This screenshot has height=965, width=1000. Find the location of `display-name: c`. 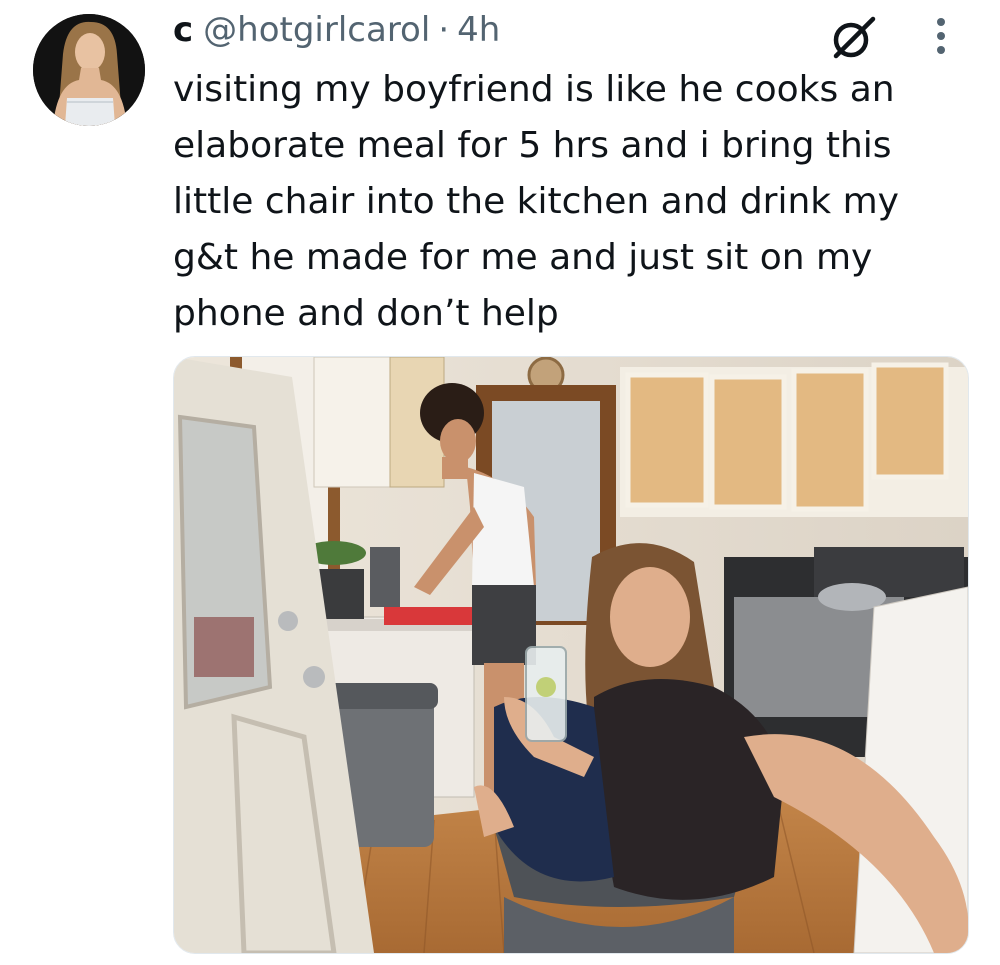

display-name: c is located at coordinates (183, 30).